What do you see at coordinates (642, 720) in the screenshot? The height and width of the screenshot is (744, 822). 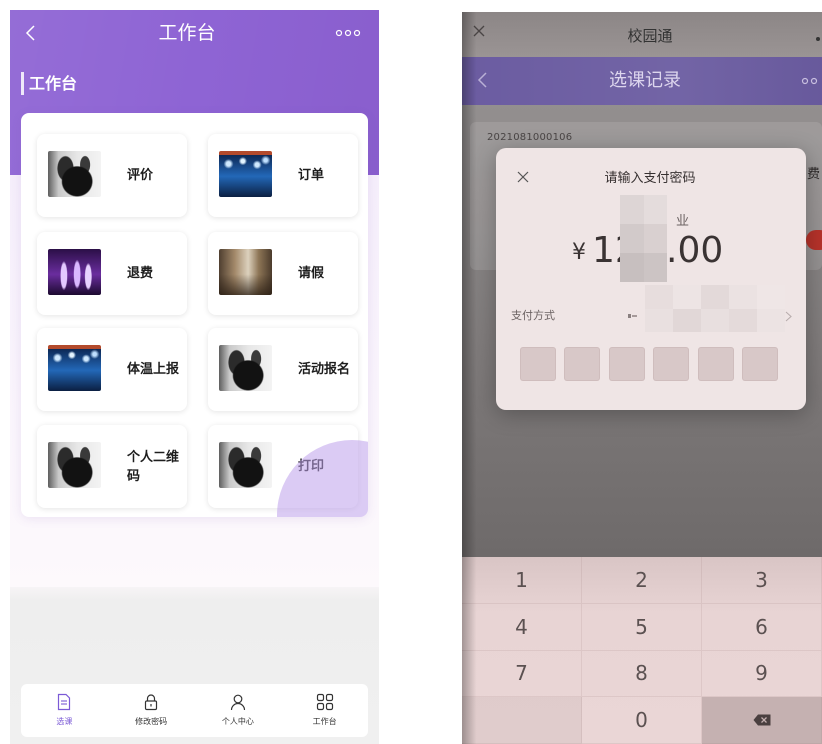 I see `keypad-key-0: 0` at bounding box center [642, 720].